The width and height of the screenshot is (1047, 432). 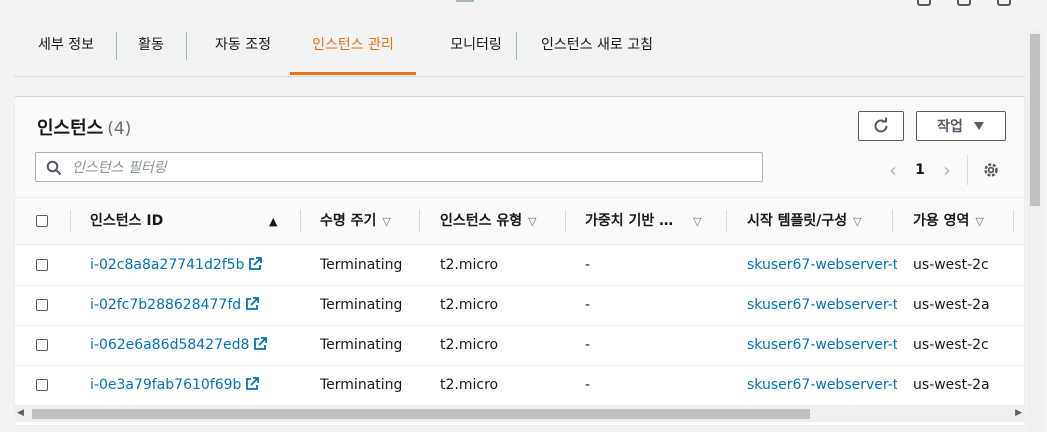 I want to click on instance-id-link: i-062e6a86d58427ed8, so click(x=169, y=345).